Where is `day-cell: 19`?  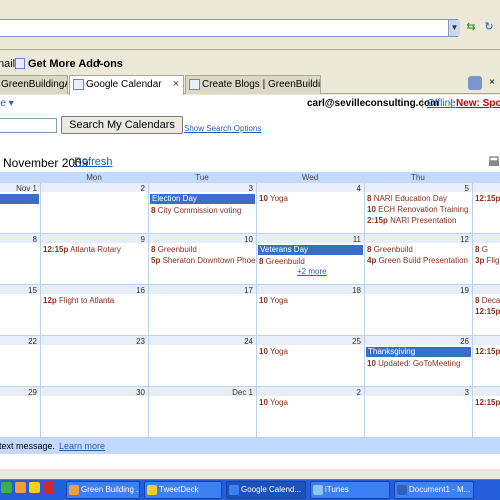
day-cell: 19 is located at coordinates (418, 310).